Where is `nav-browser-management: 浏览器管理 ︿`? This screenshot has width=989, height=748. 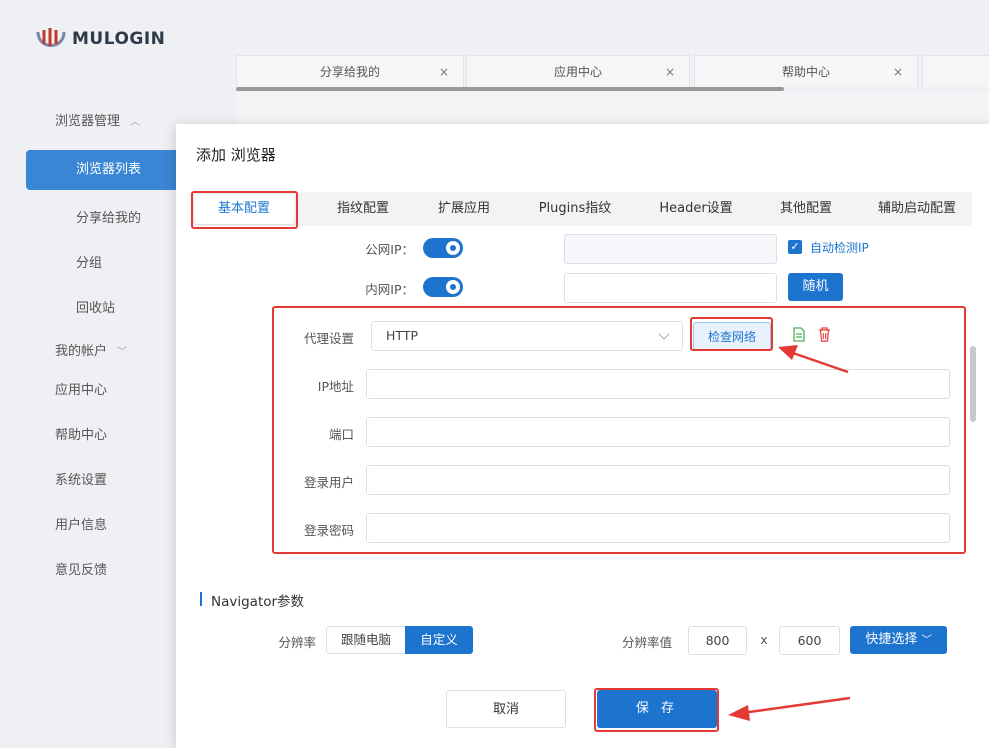 nav-browser-management: 浏览器管理 ︿ is located at coordinates (97, 119).